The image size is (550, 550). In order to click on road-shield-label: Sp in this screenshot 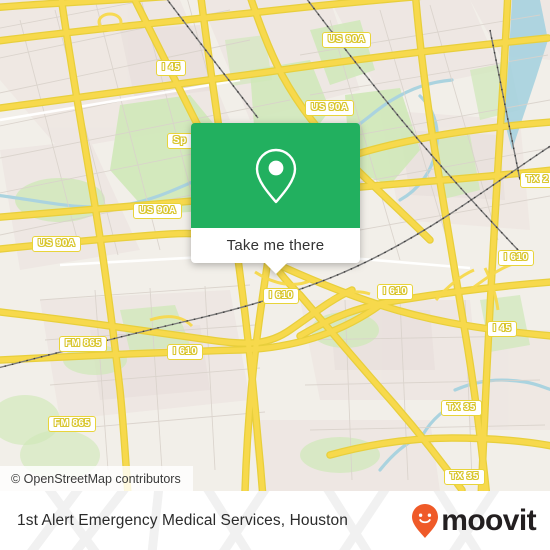, I will do `click(180, 140)`.